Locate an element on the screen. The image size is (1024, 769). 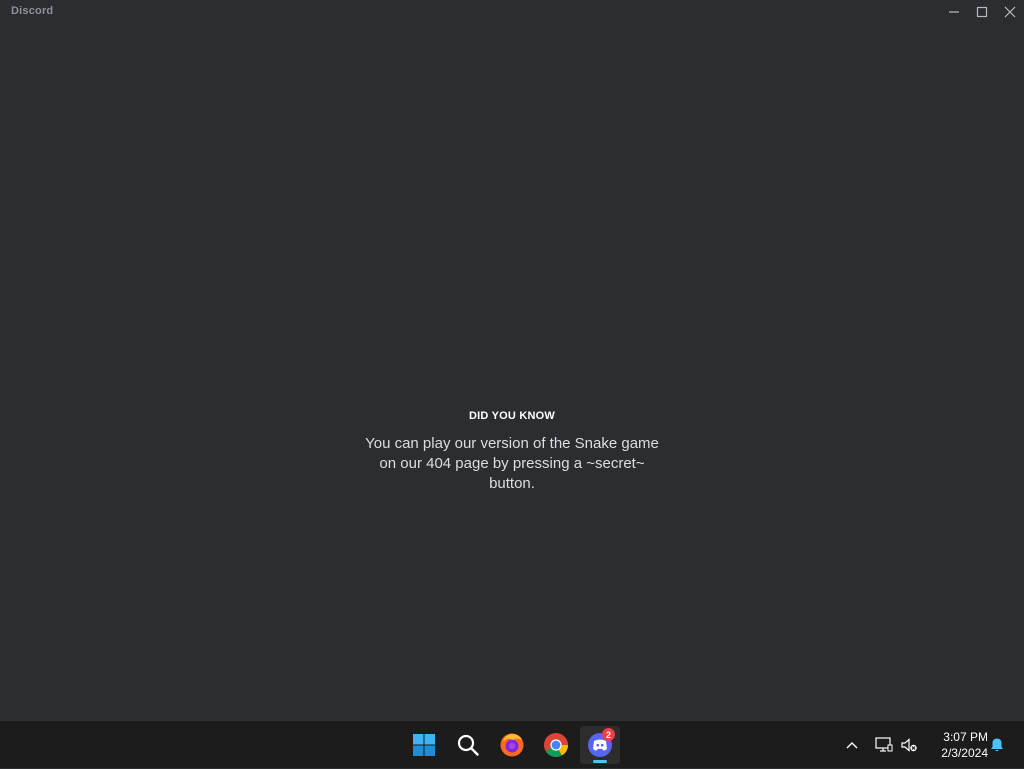
app-title: Discord is located at coordinates (32, 11).